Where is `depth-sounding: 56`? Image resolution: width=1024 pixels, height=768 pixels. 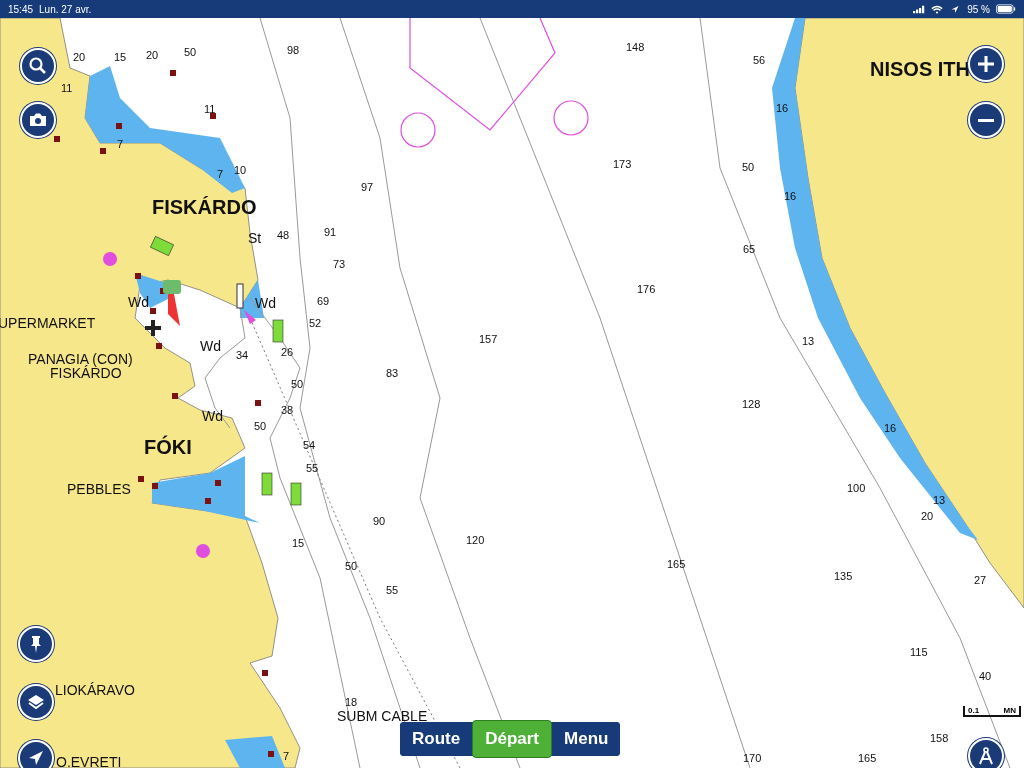
depth-sounding: 56 is located at coordinates (759, 60).